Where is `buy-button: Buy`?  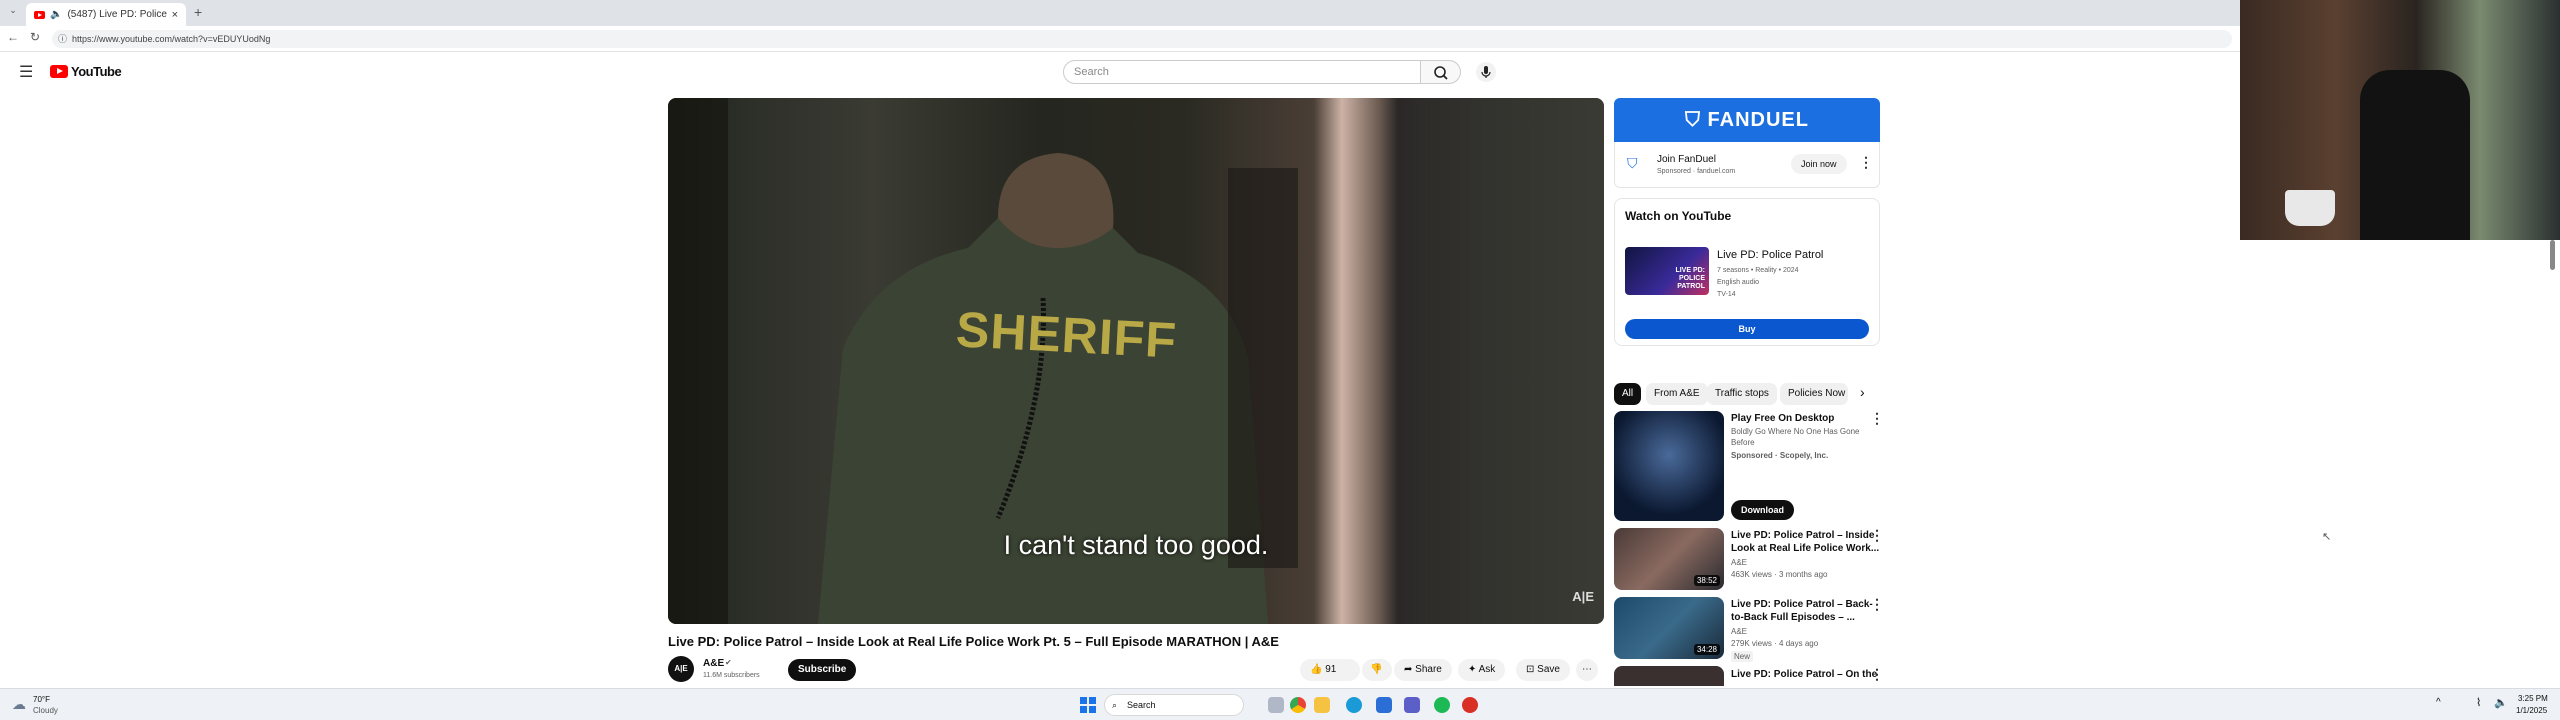
buy-button: Buy is located at coordinates (1747, 329).